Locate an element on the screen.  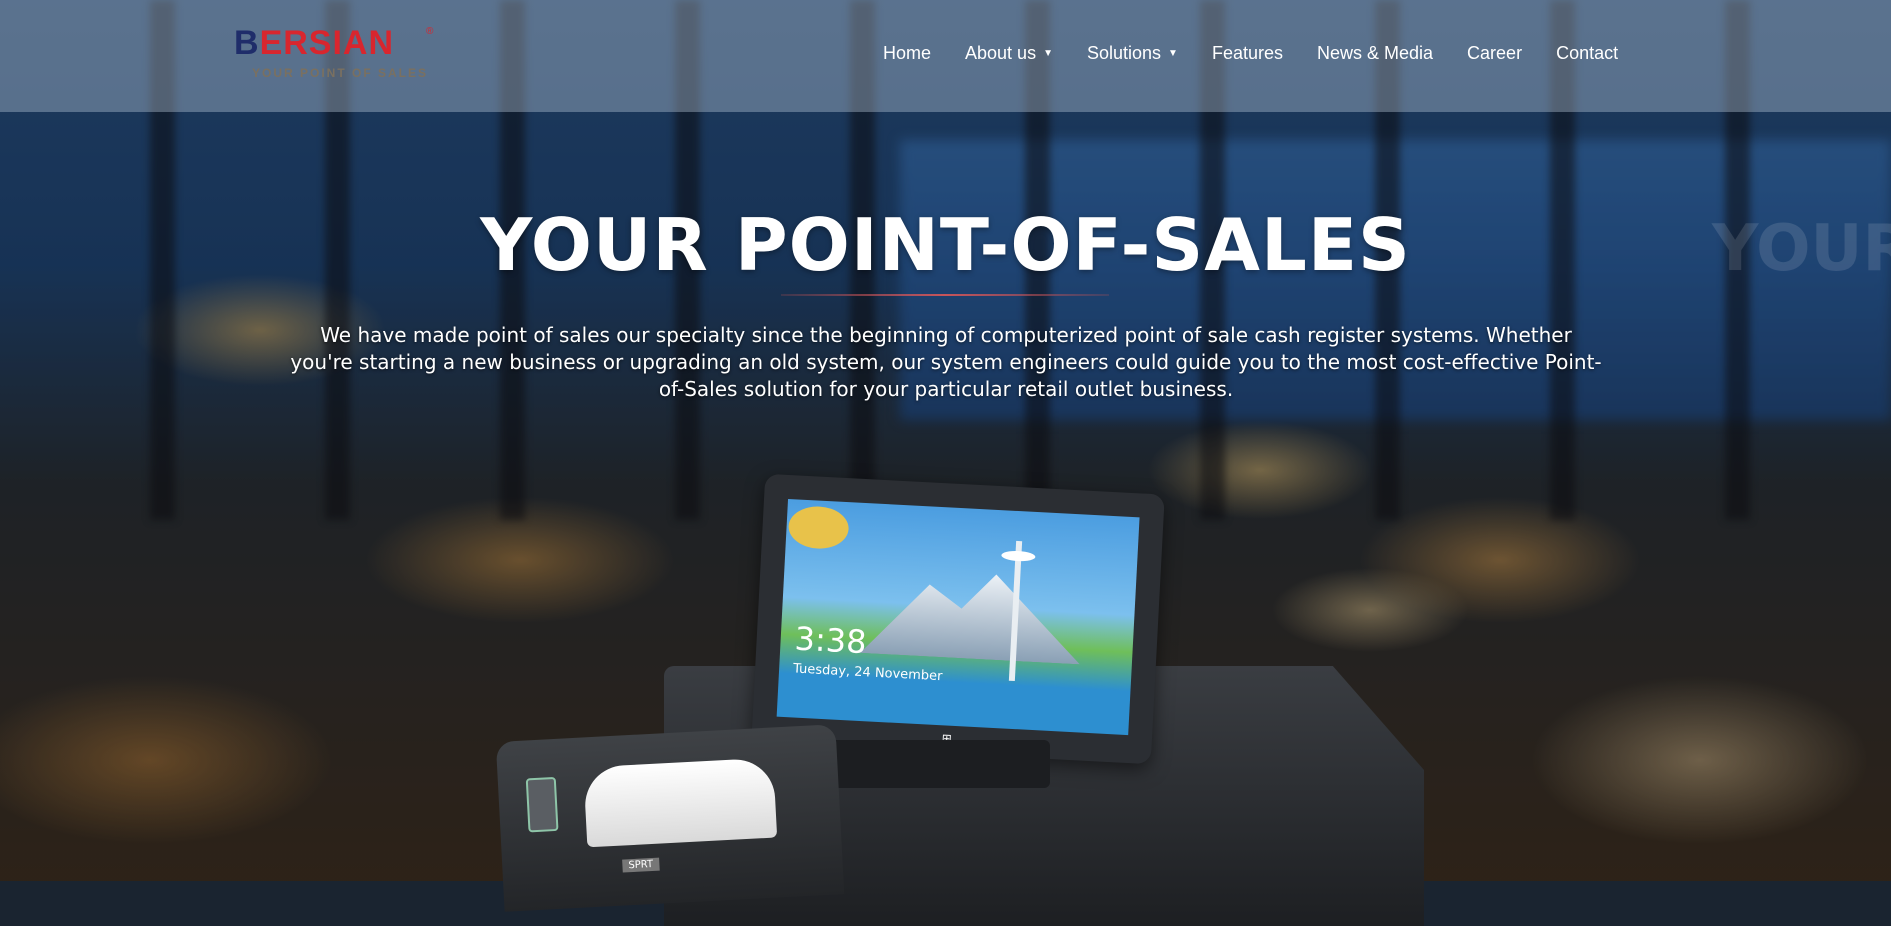
pos-tablet-image: 3:38 Tuesday, 24 November ⊞ is located at coordinates (958, 619).